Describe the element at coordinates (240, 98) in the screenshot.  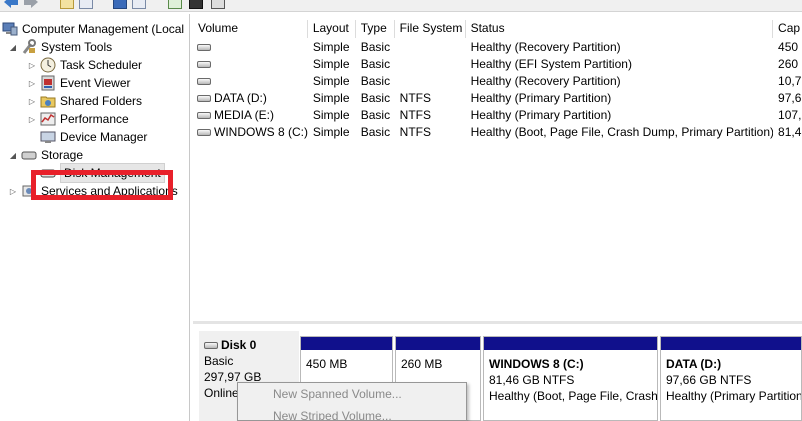
I see `volume-name: DATA (D:)` at that location.